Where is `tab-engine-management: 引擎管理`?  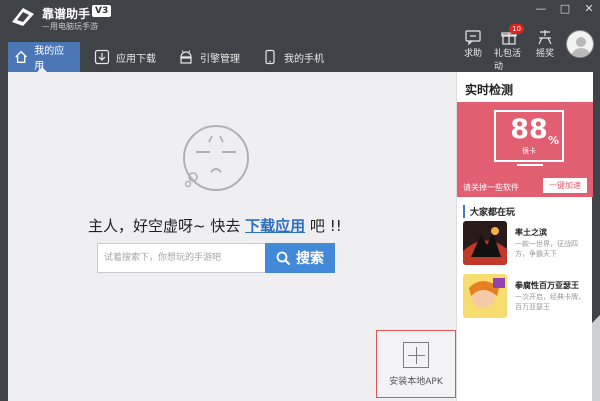 tab-engine-management: 引擎管理 is located at coordinates (211, 57).